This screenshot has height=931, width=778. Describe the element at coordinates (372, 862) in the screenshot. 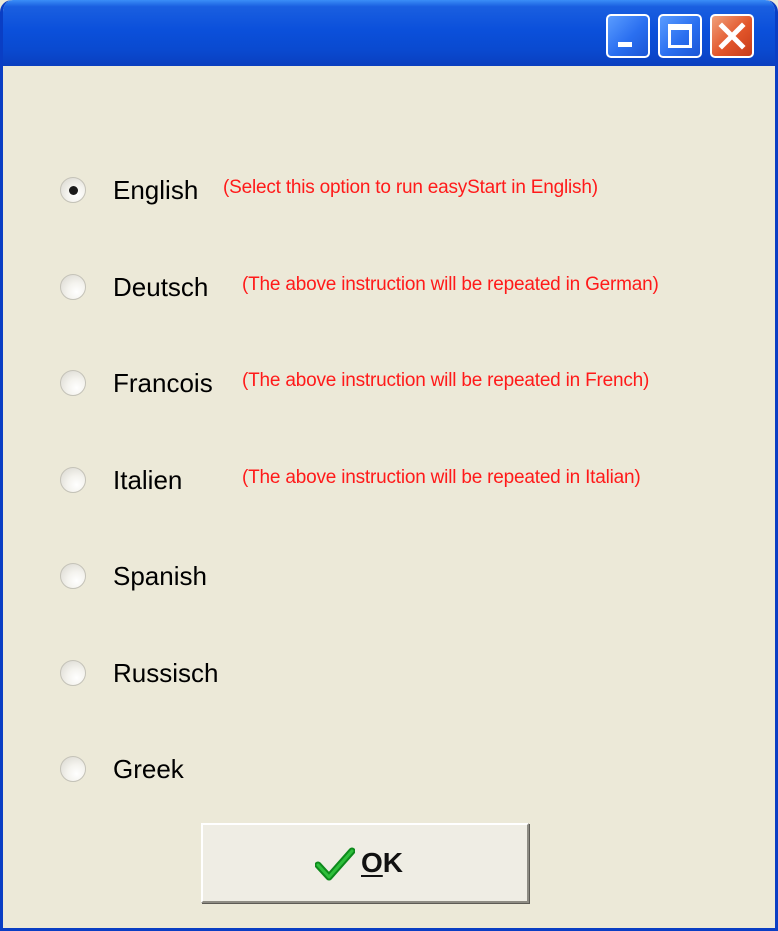

I see `ok-accelerator-char: O` at that location.